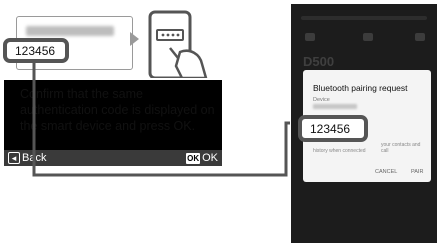 This screenshot has height=243, width=443. I want to click on camera-dimmed-text, so click(70, 31).